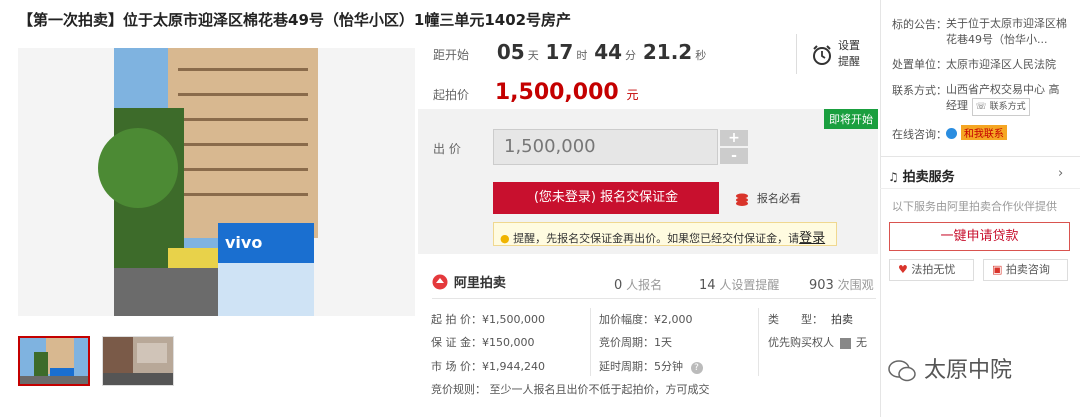  Describe the element at coordinates (979, 236) in the screenshot. I see `apply-loan-button: 一键申请贷款` at that location.